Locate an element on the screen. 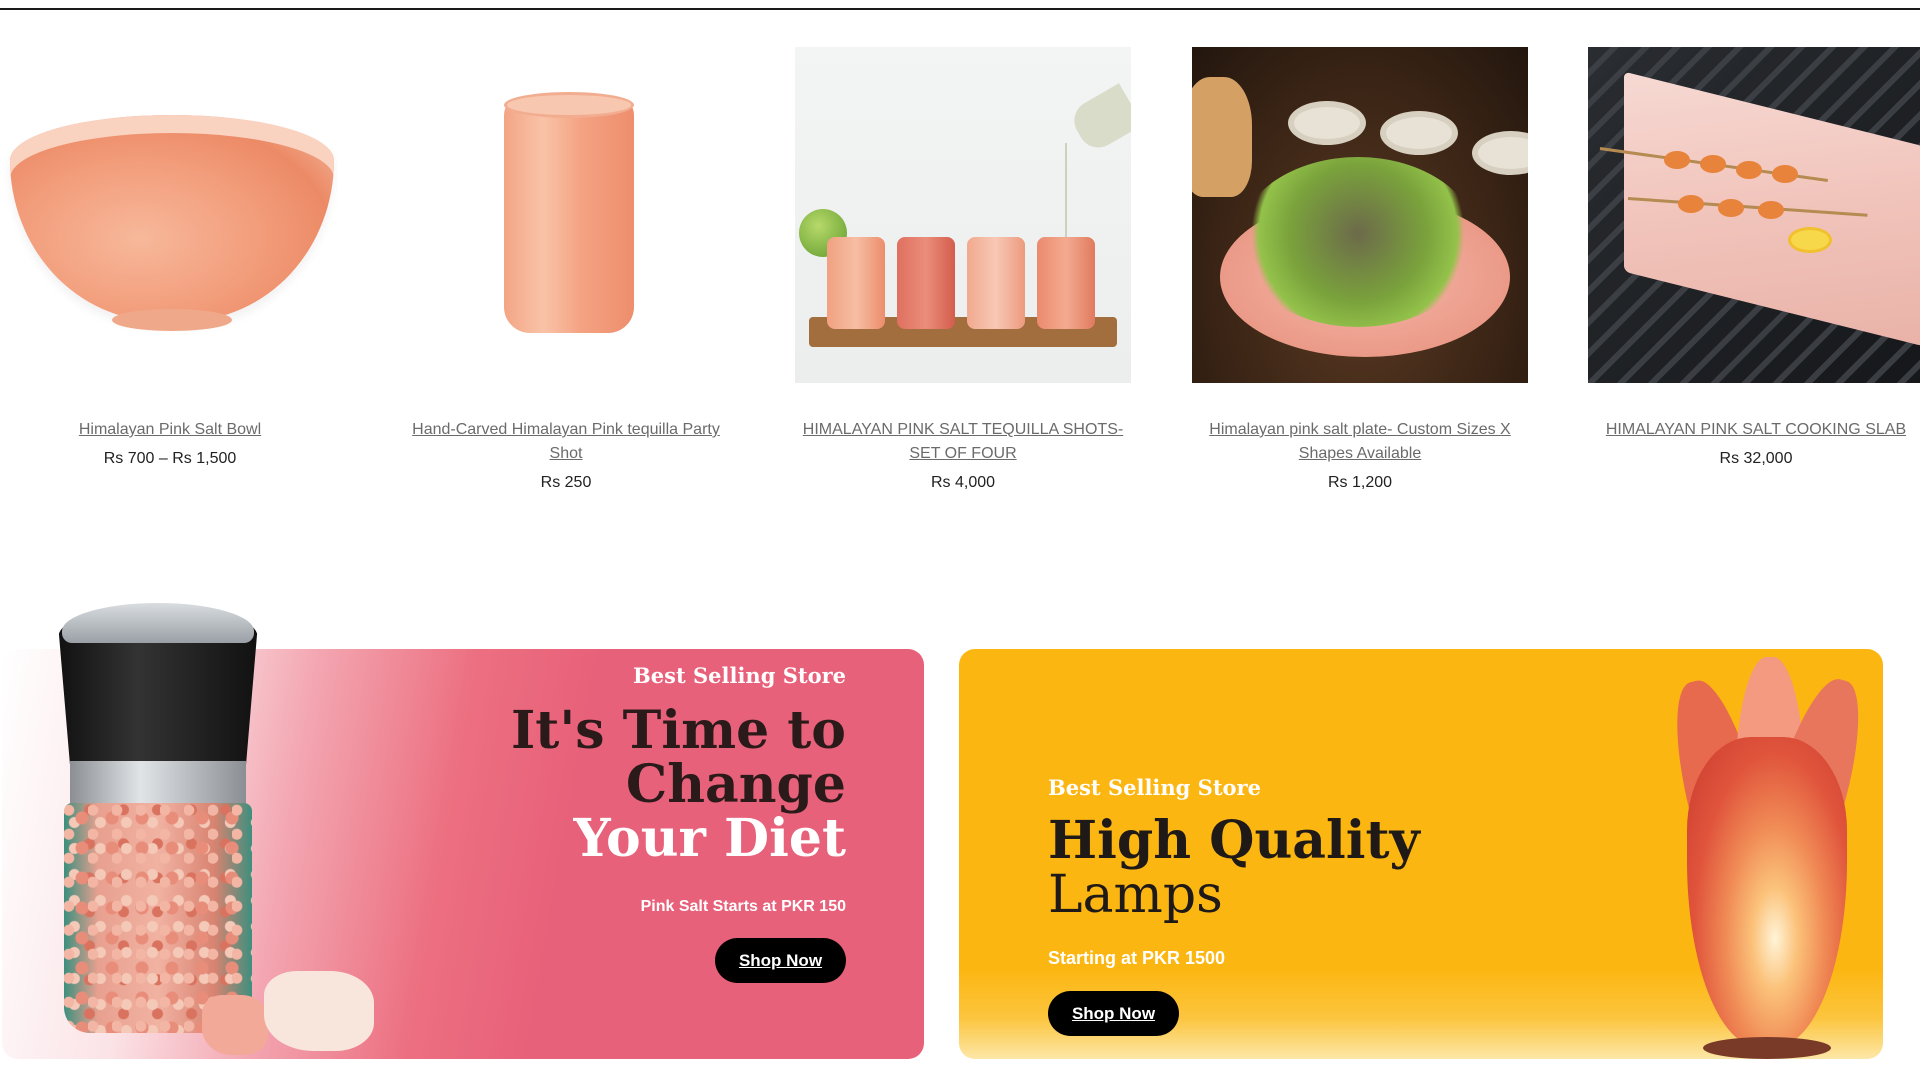 Image resolution: width=1920 pixels, height=1080 pixels. salt-bowl-image is located at coordinates (170, 215).